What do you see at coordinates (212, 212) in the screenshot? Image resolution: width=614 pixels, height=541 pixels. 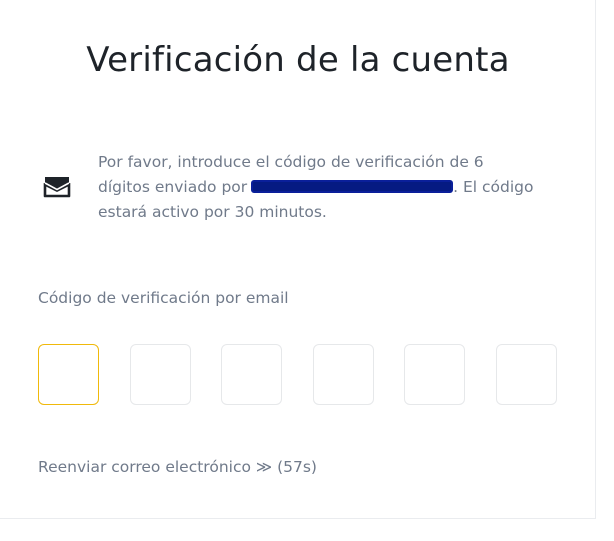 I see `notice-line-3: estará activo por 30 minutos.` at bounding box center [212, 212].